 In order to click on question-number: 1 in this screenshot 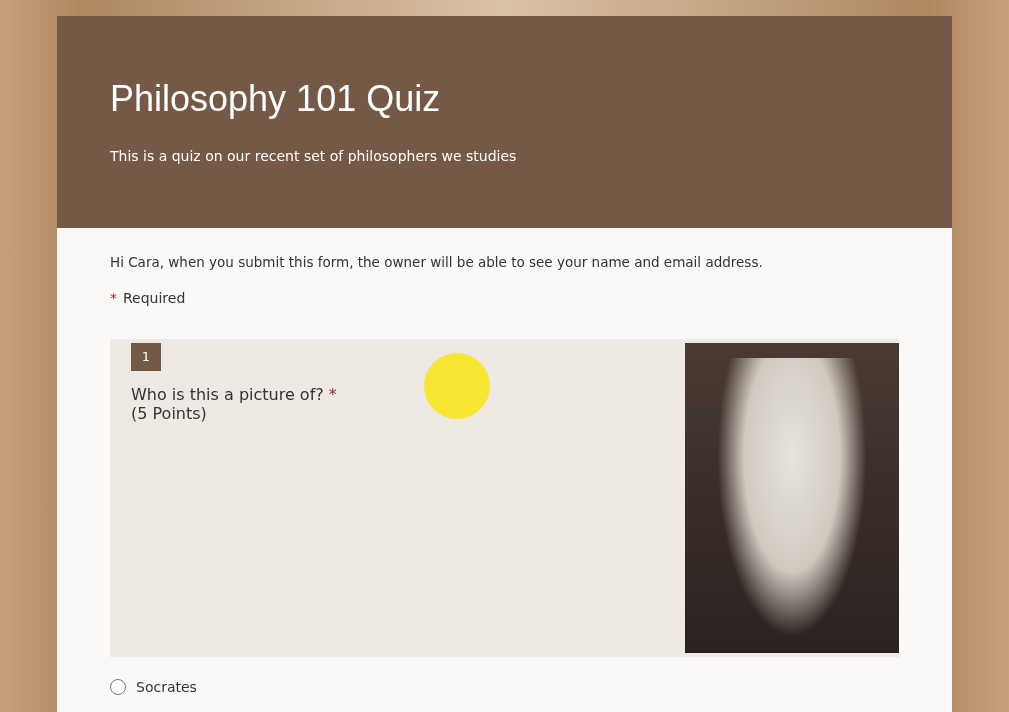, I will do `click(146, 357)`.